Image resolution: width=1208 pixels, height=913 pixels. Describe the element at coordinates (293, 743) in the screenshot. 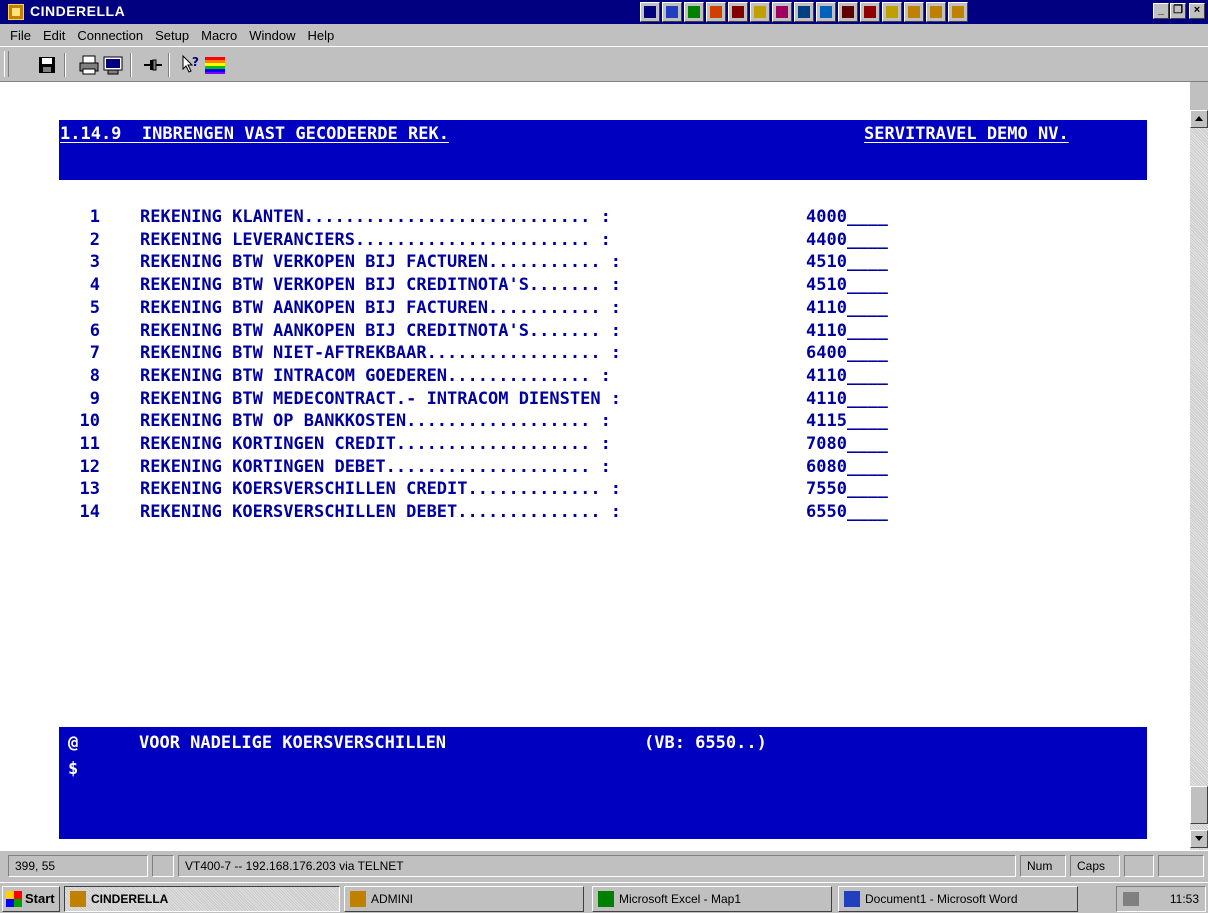

I see `help-text: VOOR NADELIGE KOERSVERSCHILLEN` at that location.